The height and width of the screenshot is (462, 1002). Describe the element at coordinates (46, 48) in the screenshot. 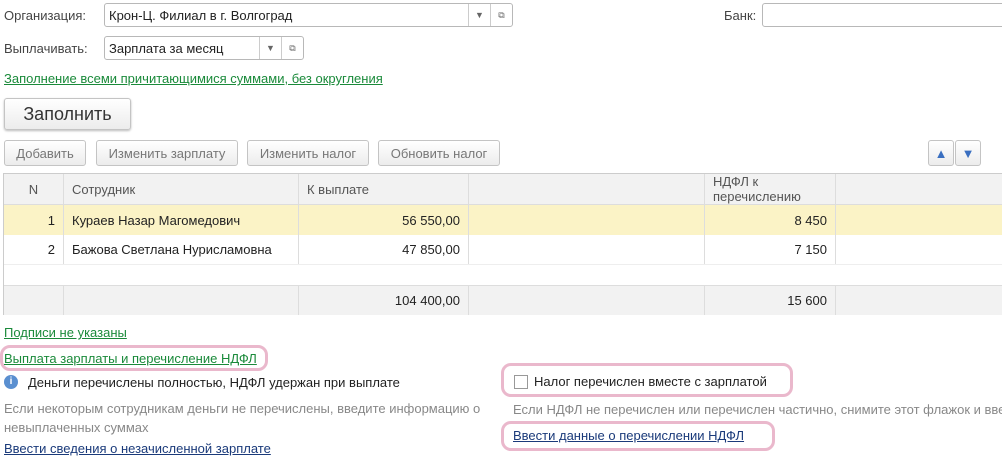

I see `pay-label: Выплачивать:` at that location.